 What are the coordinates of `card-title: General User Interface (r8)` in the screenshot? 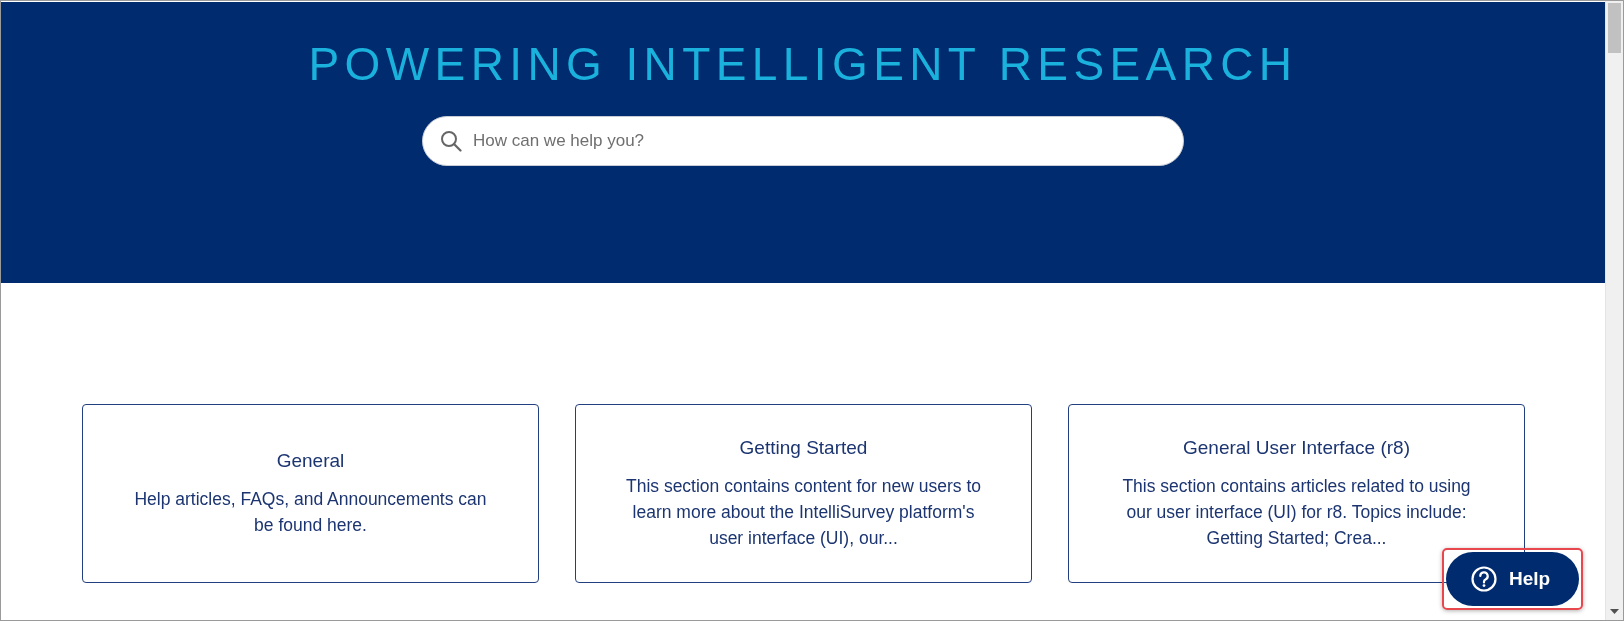 It's located at (1296, 447).